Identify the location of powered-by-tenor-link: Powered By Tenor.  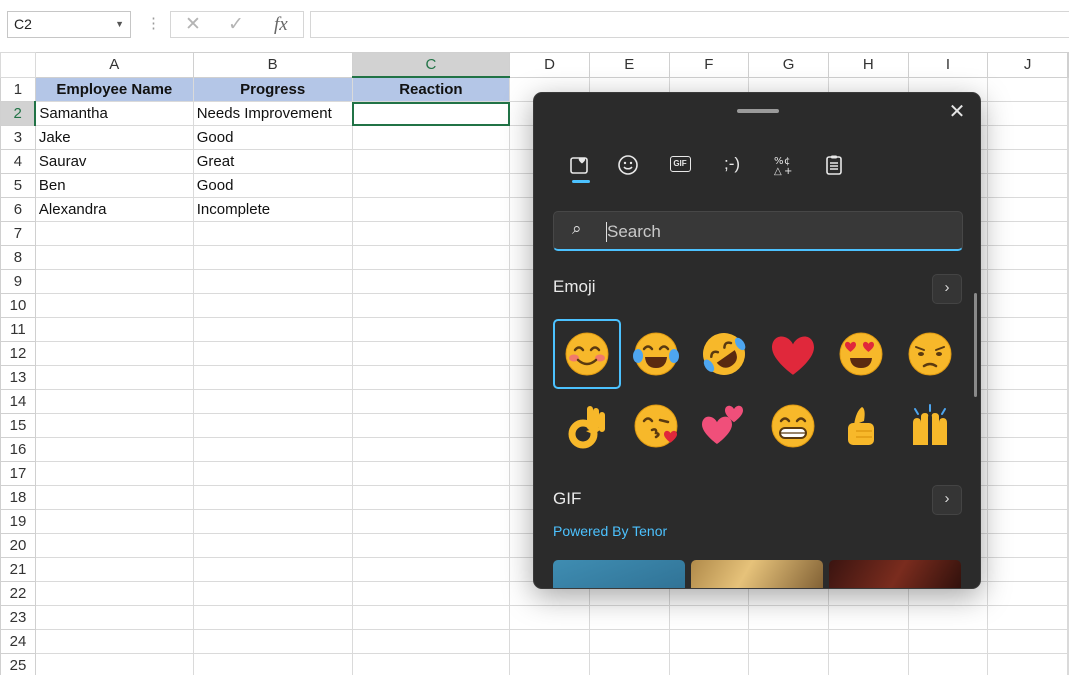
(610, 531).